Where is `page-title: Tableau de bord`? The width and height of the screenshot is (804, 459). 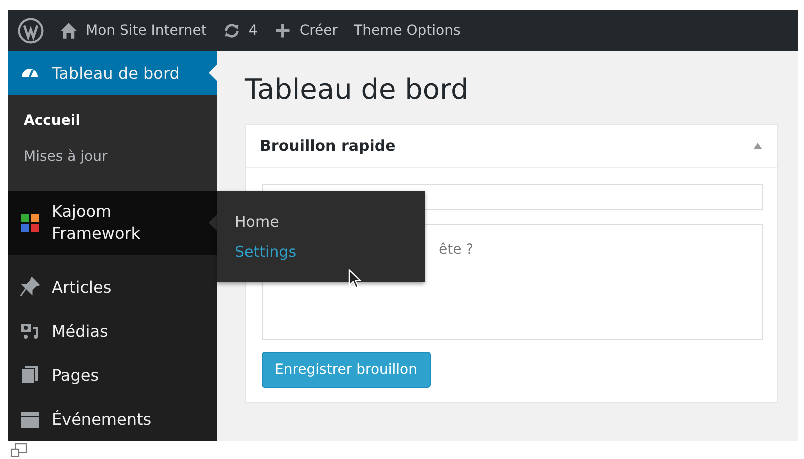
page-title: Tableau de bord is located at coordinates (357, 89).